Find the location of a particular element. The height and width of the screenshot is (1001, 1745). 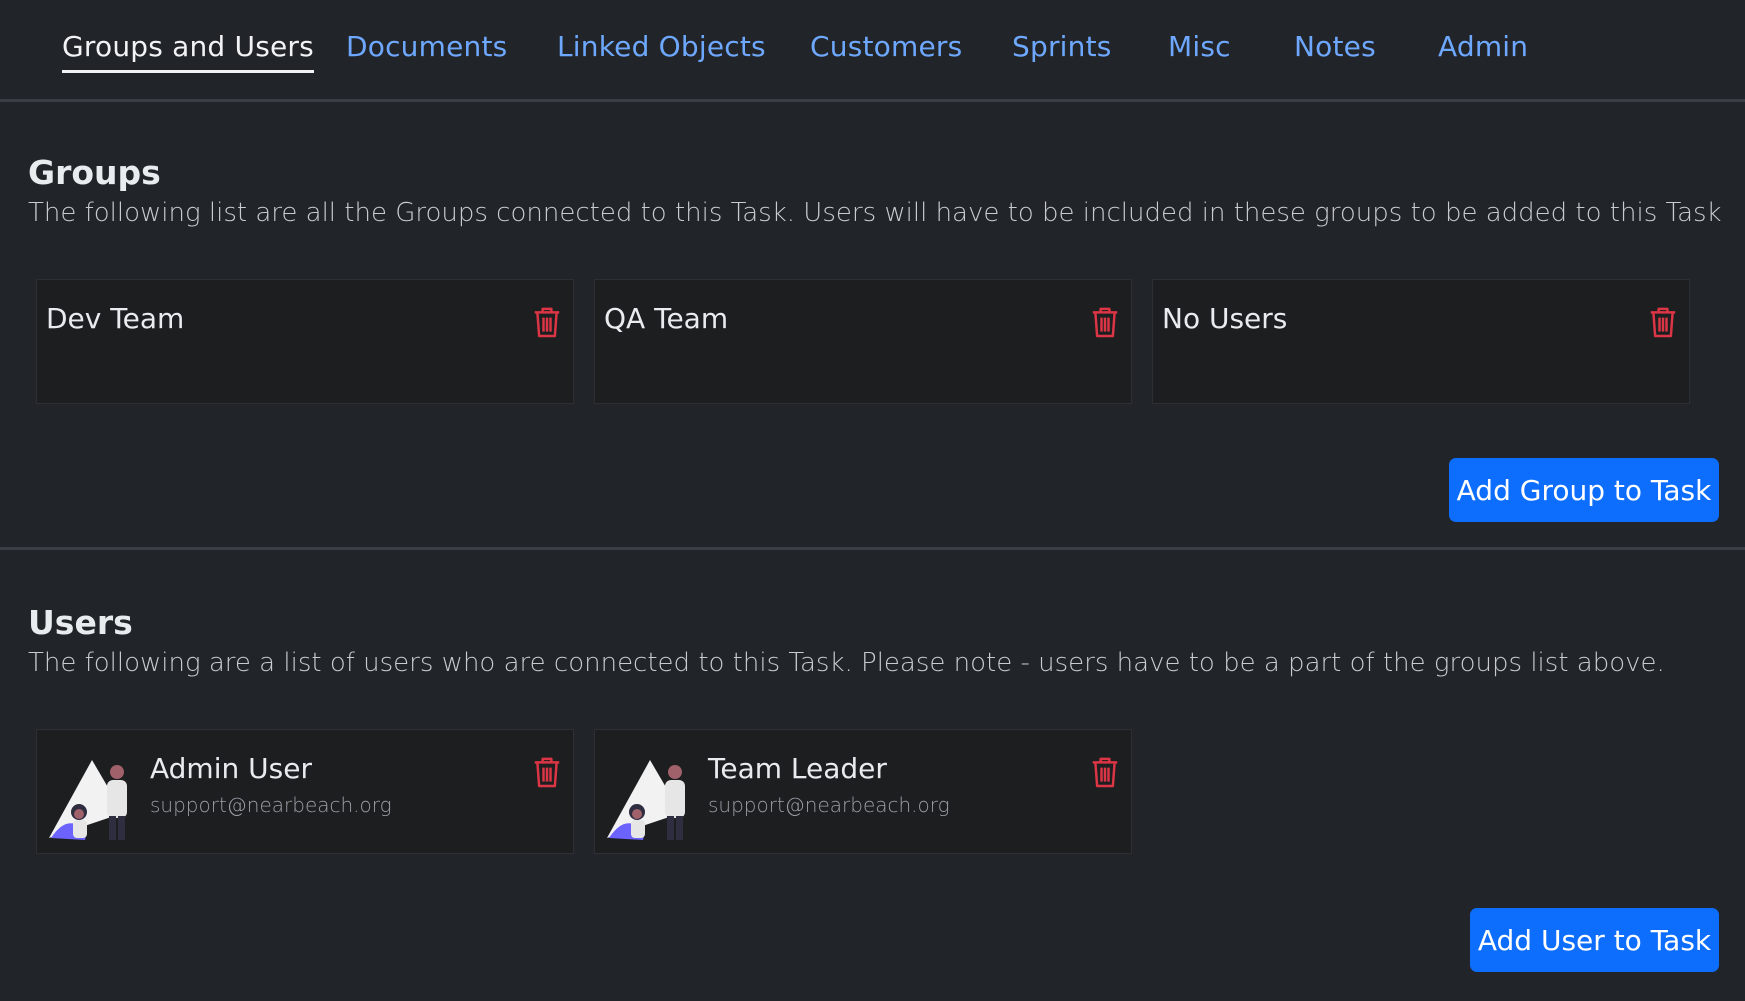

user-name: Team Leader is located at coordinates (797, 768).